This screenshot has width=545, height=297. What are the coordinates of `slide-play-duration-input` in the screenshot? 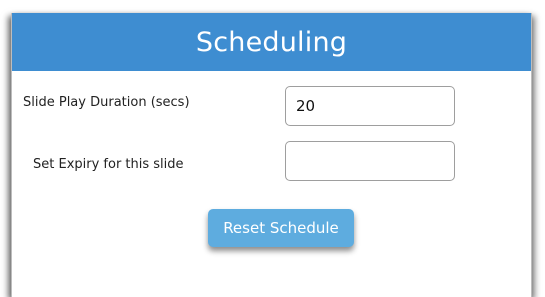 It's located at (370, 106).